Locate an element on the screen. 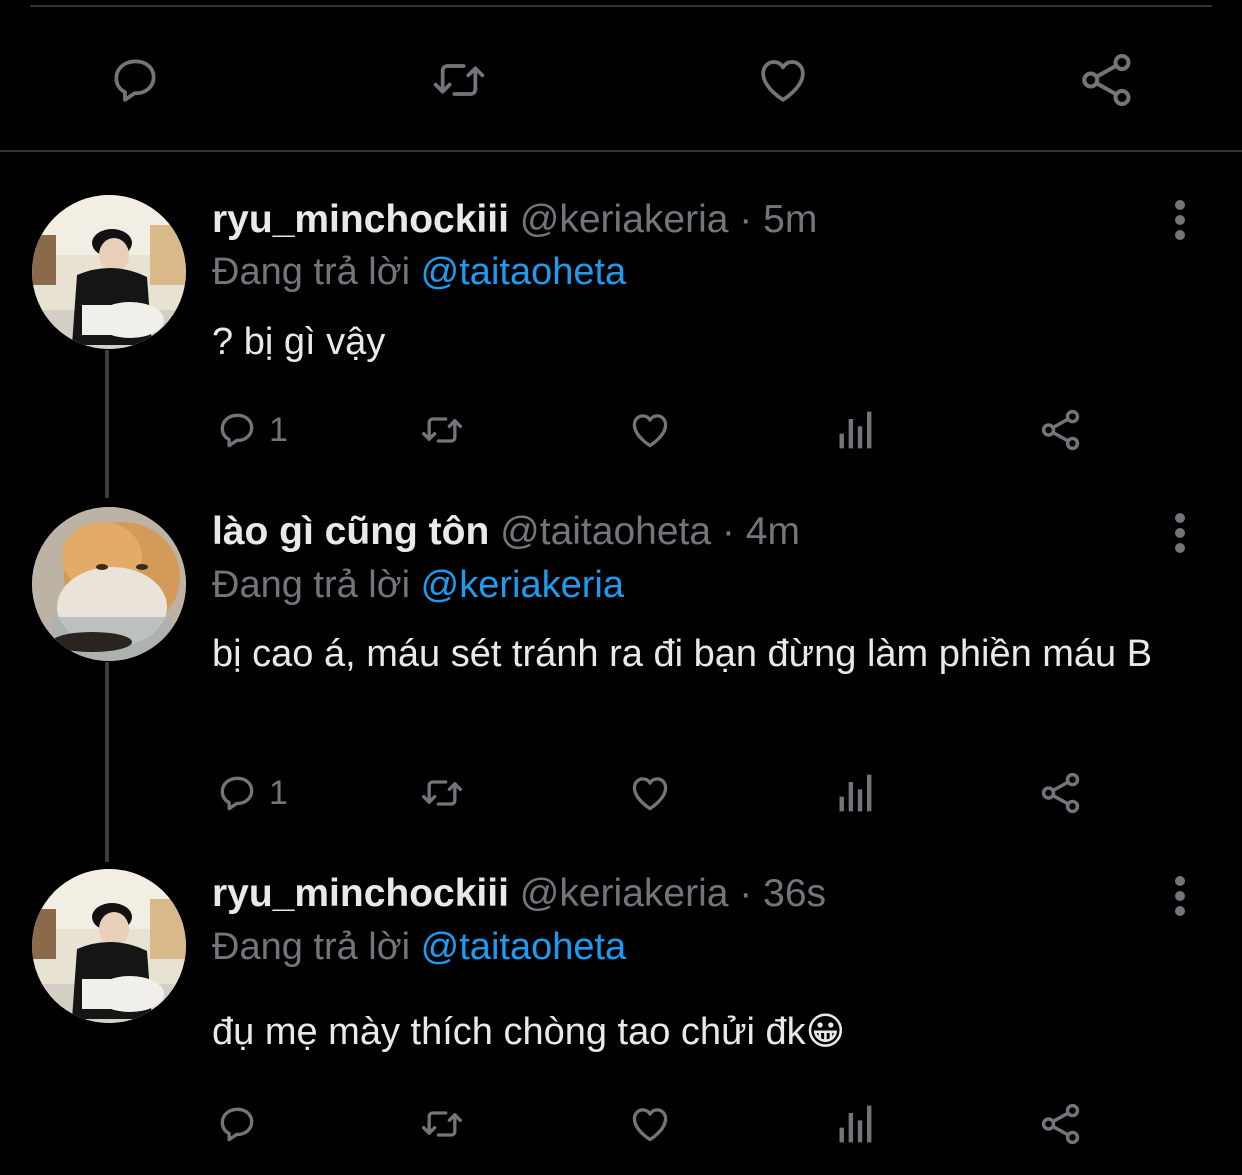 The image size is (1242, 1175). tweet-actions is located at coordinates (621, 1124).